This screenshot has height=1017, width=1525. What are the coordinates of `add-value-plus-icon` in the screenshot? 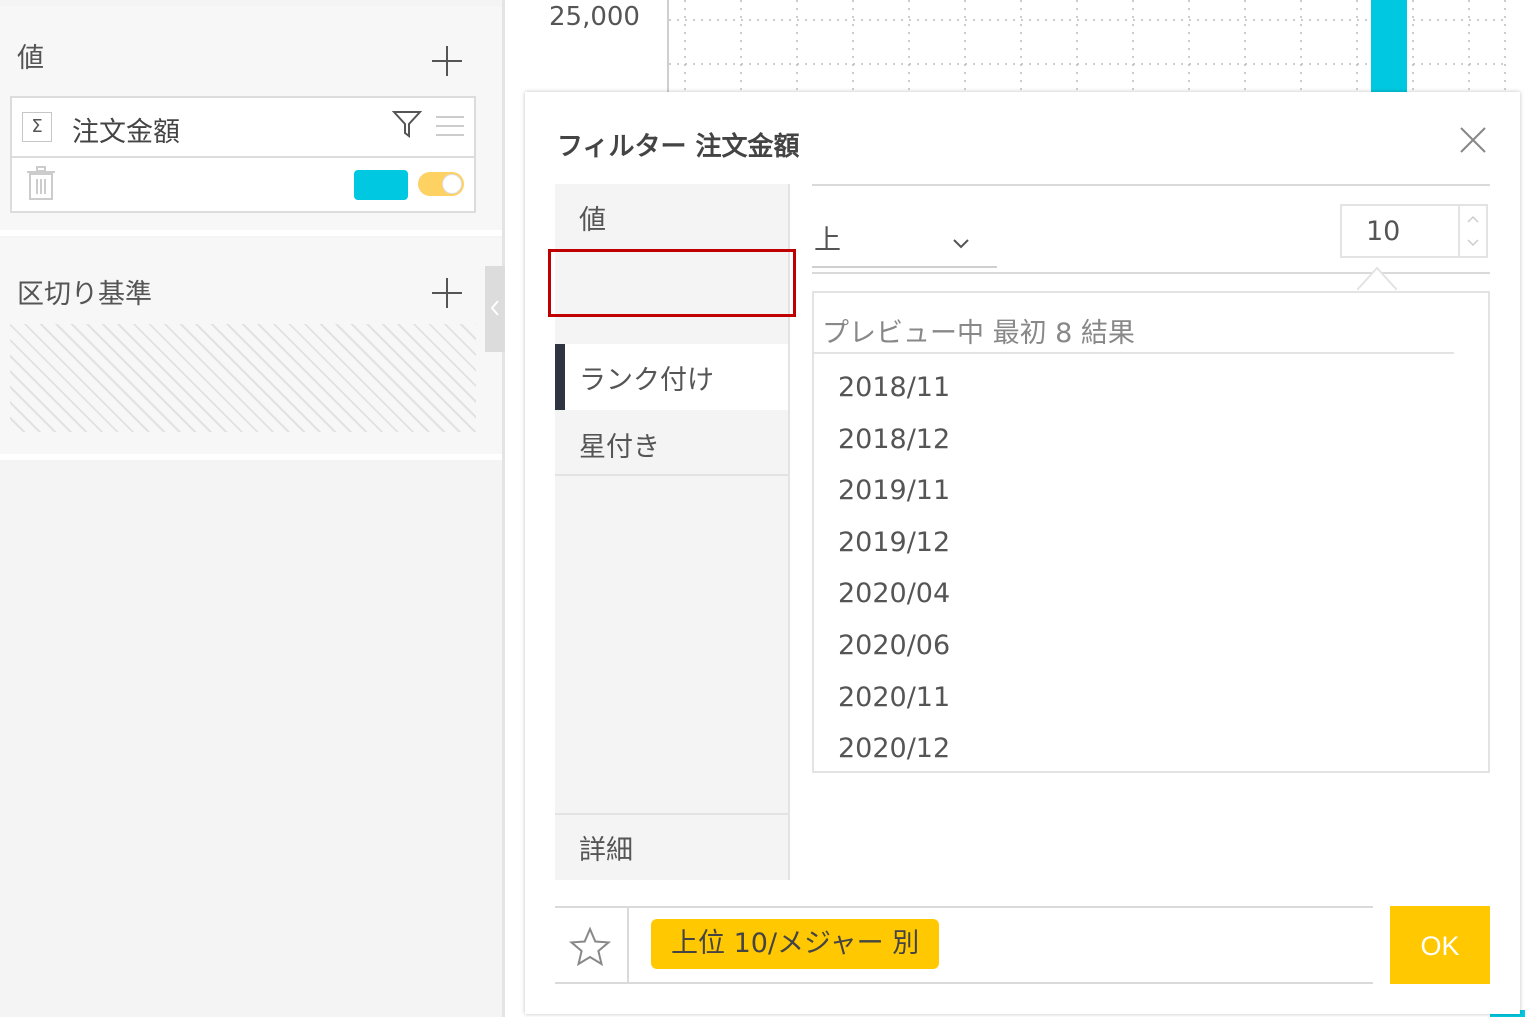 It's located at (447, 61).